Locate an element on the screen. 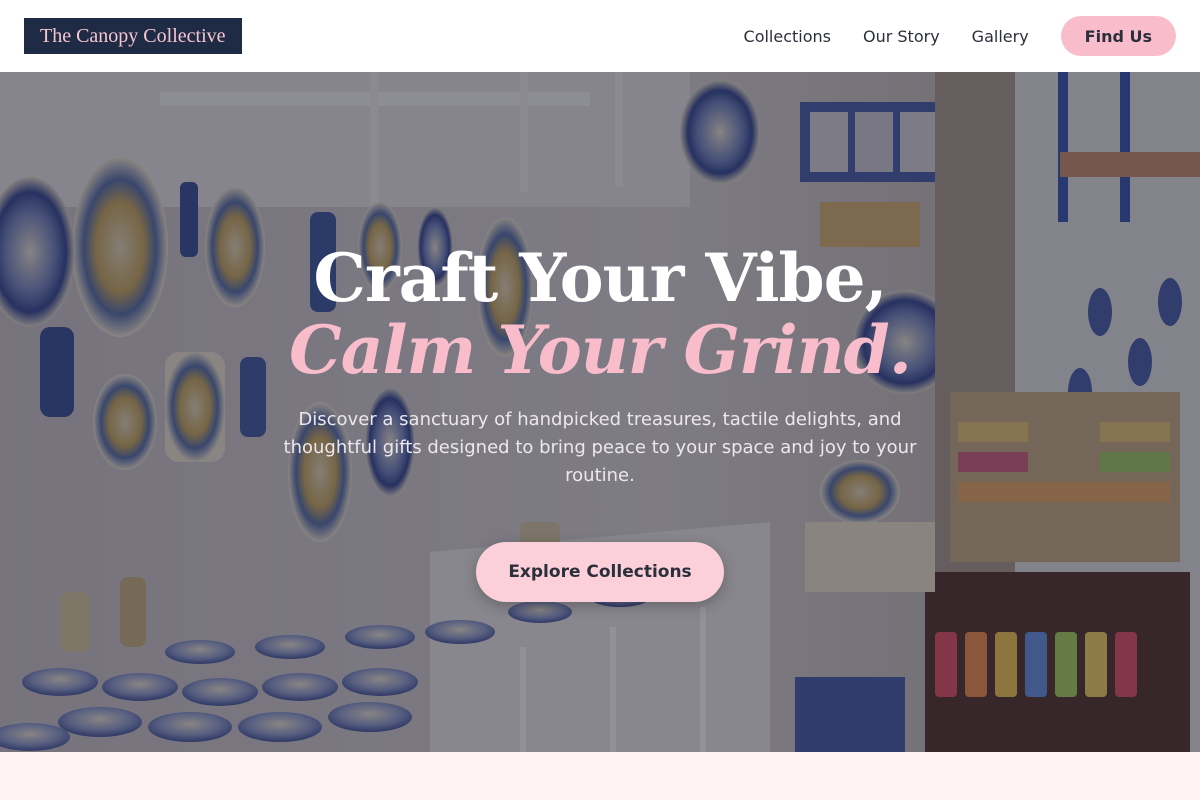 The height and width of the screenshot is (800, 1200). find-us-button: Find Us is located at coordinates (1118, 36).